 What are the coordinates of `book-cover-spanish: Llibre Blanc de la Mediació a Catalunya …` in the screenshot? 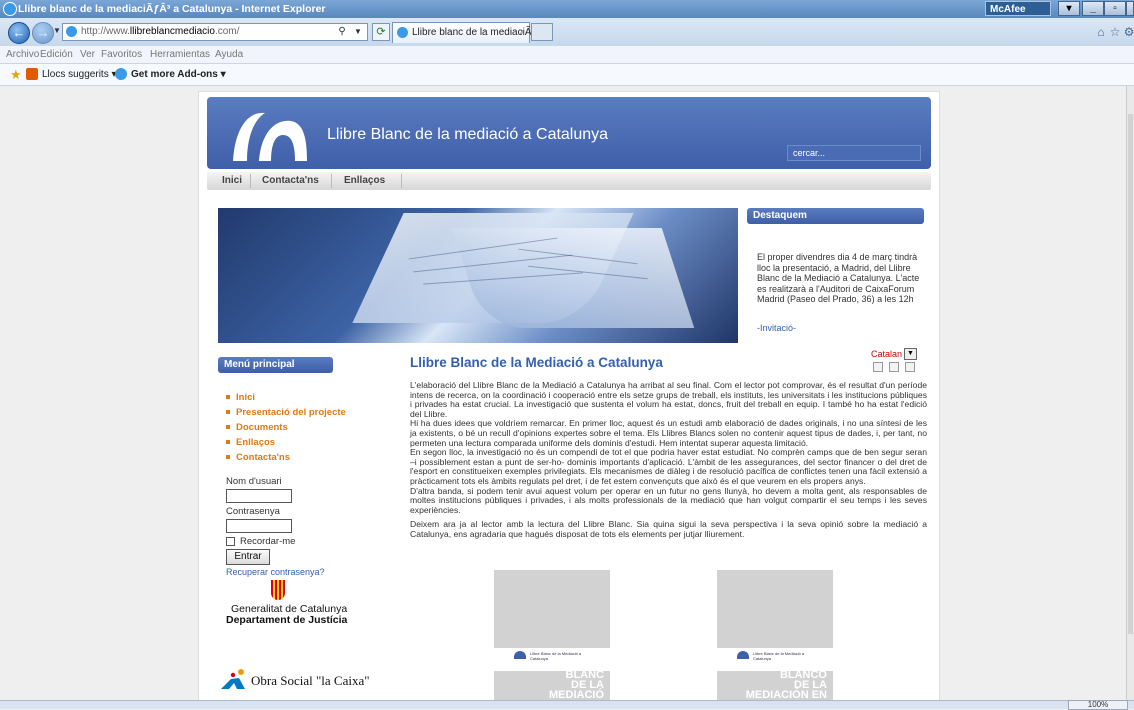 It's located at (775, 635).